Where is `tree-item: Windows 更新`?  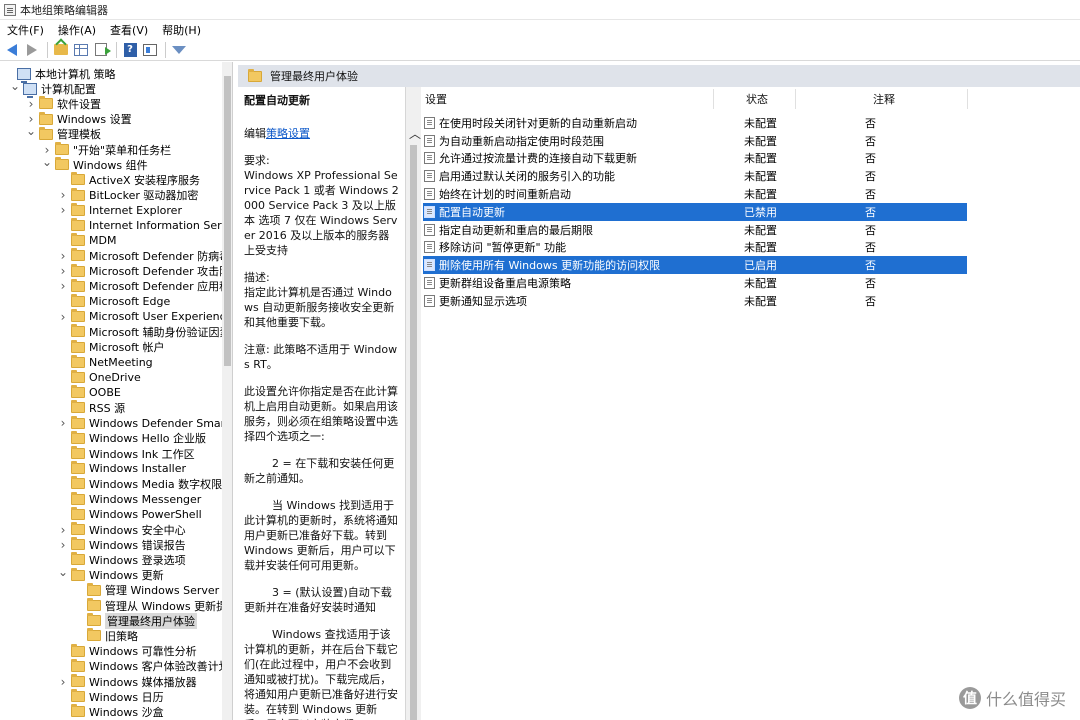
tree-item: Windows 更新 is located at coordinates (111, 575).